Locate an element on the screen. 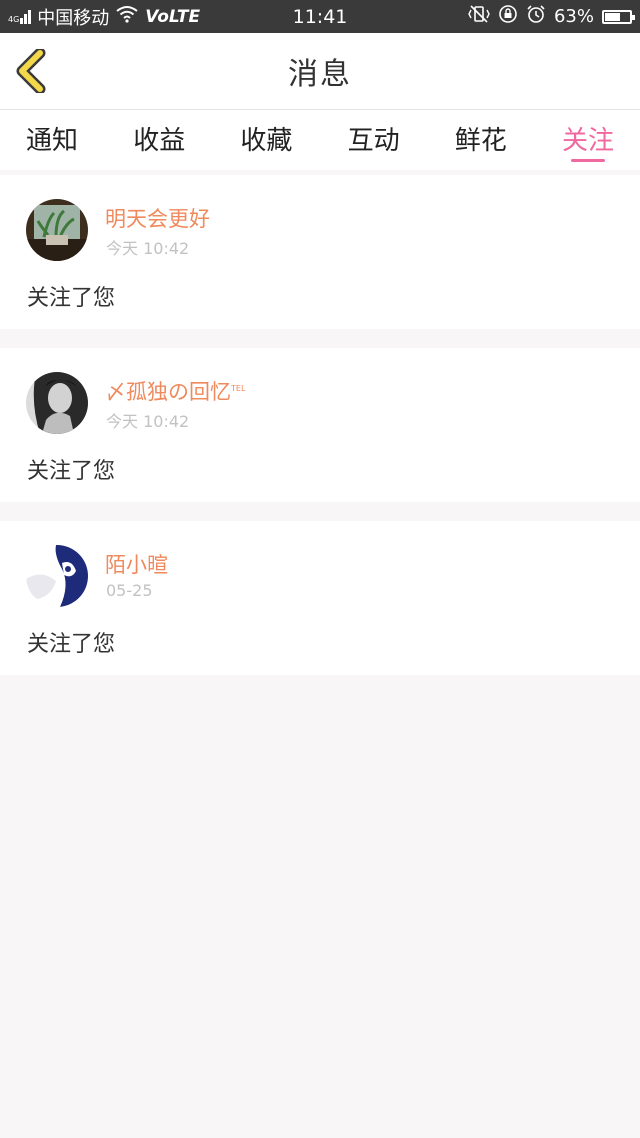 The image size is (640, 1138). tab-earnings: 收益 is located at coordinates (159, 140).